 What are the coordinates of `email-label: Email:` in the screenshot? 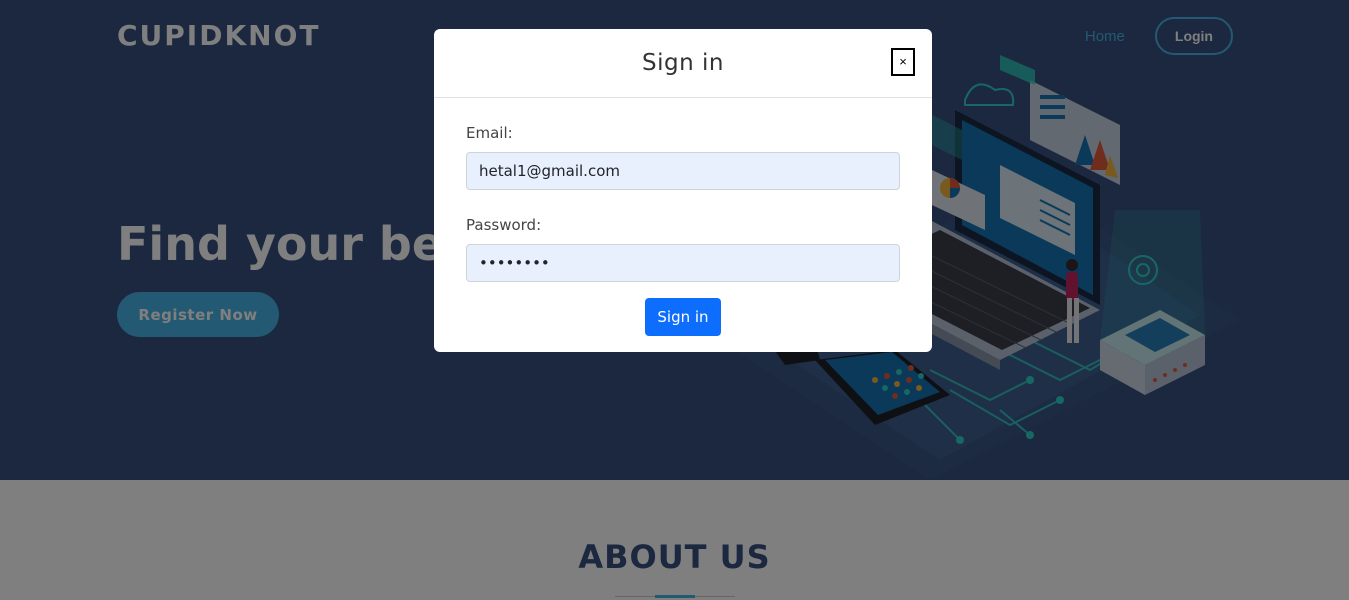 It's located at (489, 133).